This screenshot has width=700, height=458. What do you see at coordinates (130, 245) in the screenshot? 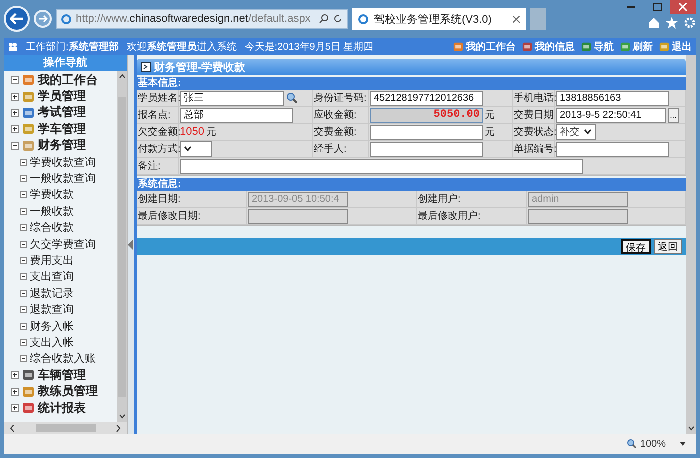
I see `triangle-left-icon` at bounding box center [130, 245].